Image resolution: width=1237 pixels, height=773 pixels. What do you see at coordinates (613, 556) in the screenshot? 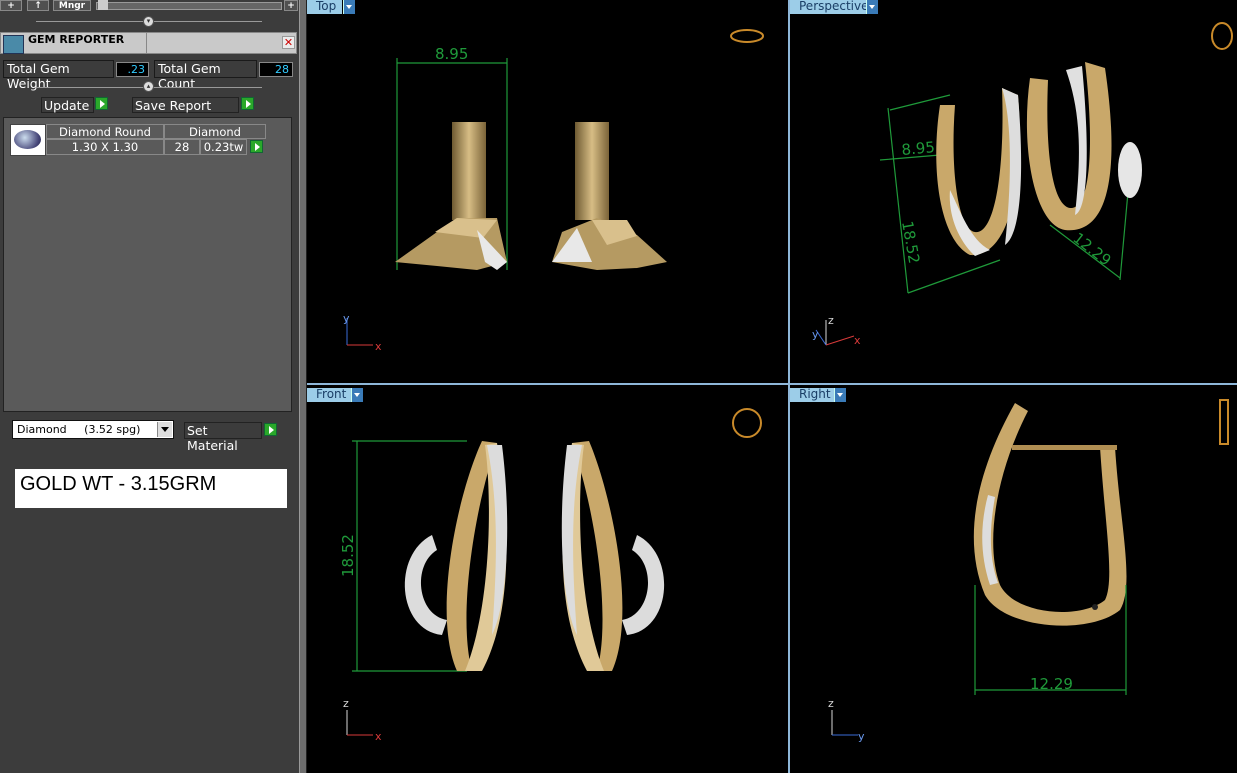
I see `earring-right-front-view` at bounding box center [613, 556].